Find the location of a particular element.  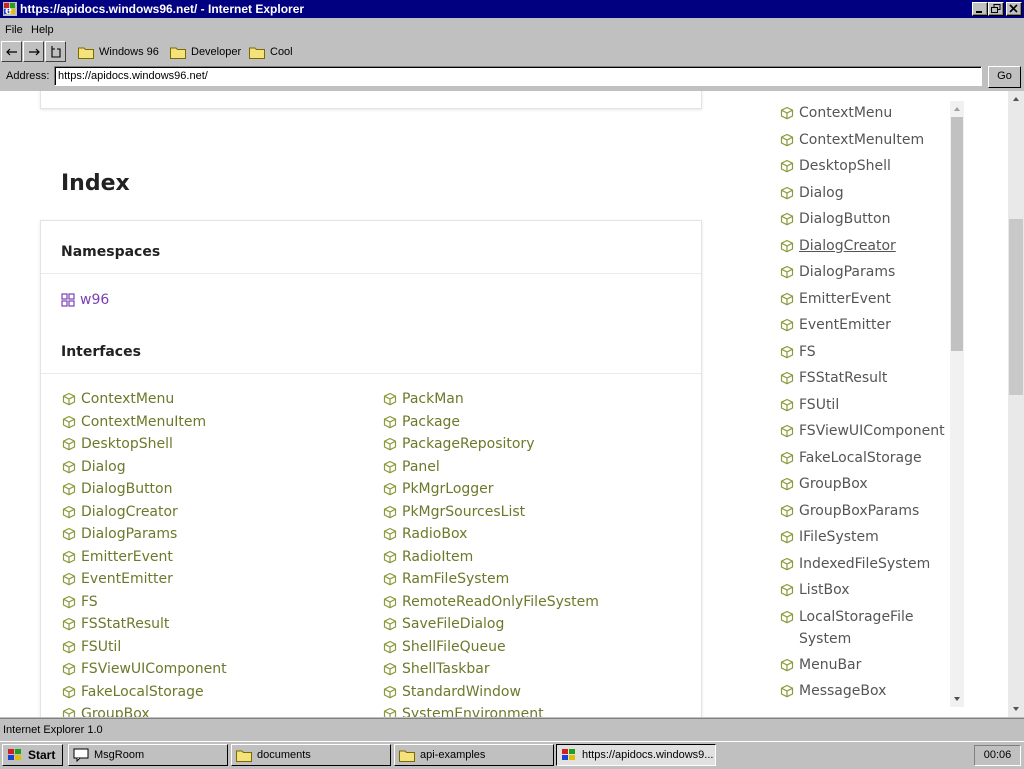

taskbar-item-documents: documents is located at coordinates (311, 755).